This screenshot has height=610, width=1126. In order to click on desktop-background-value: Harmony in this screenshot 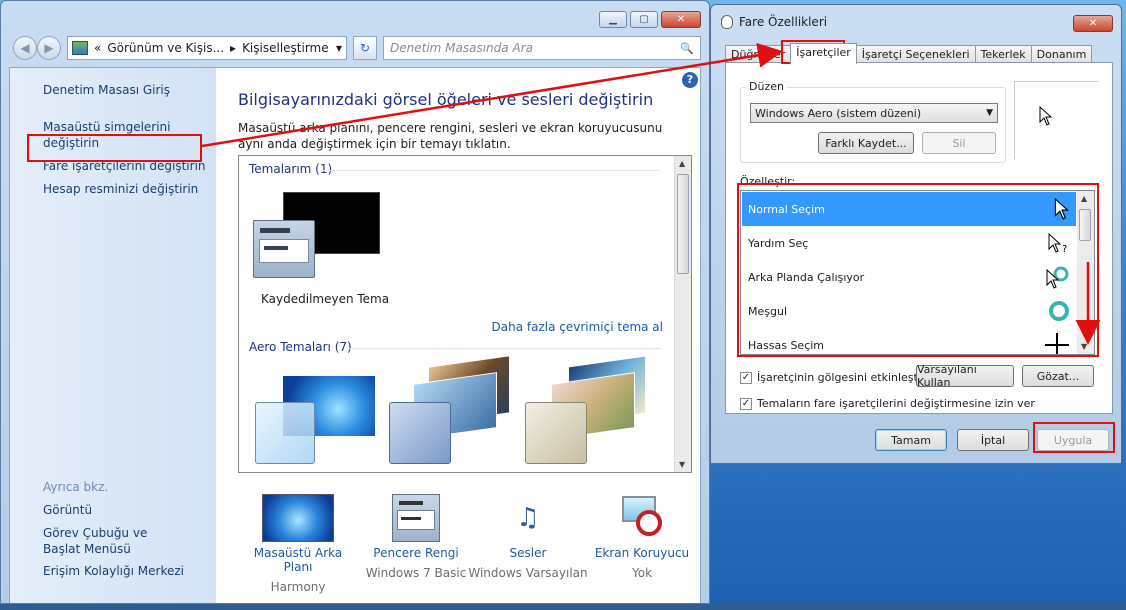, I will do `click(298, 587)`.